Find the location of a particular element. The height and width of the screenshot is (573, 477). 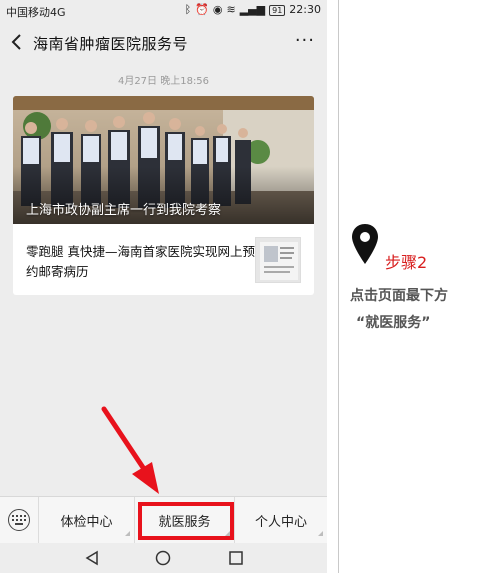

clock-time: 22:30 is located at coordinates (305, 9).